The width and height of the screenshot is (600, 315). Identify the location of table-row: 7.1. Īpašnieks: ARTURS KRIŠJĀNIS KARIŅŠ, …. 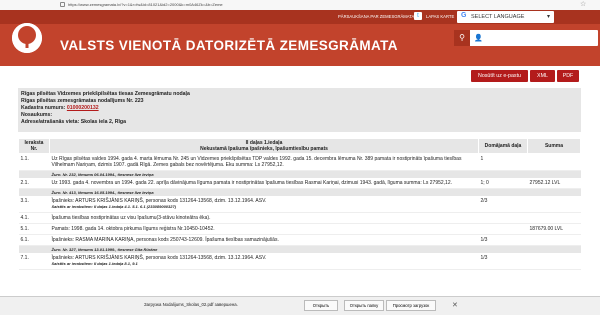
(299, 261).